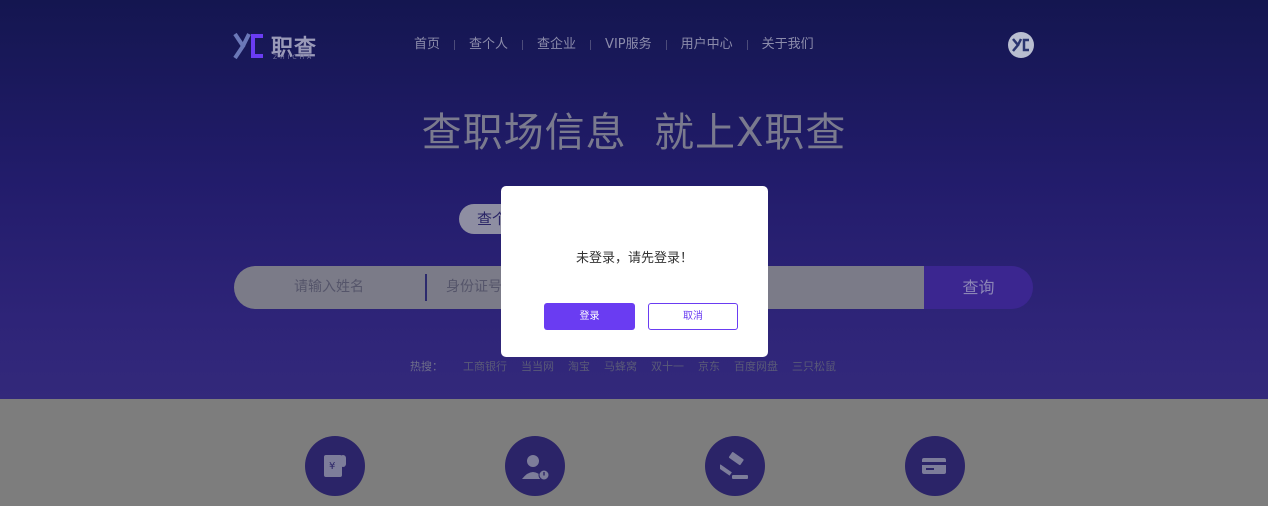 The height and width of the screenshot is (506, 1268). I want to click on login-required-dialog: 未登录，请先登录！ 登录 取消, so click(634, 271).